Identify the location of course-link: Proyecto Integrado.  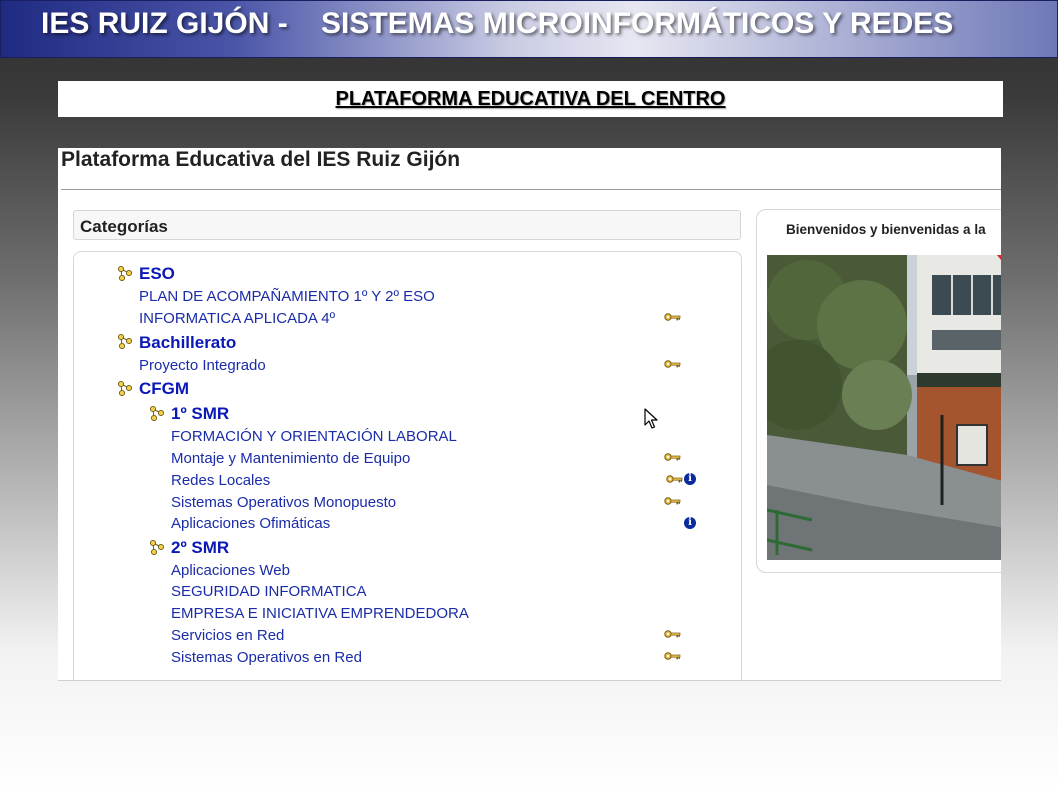
(202, 365).